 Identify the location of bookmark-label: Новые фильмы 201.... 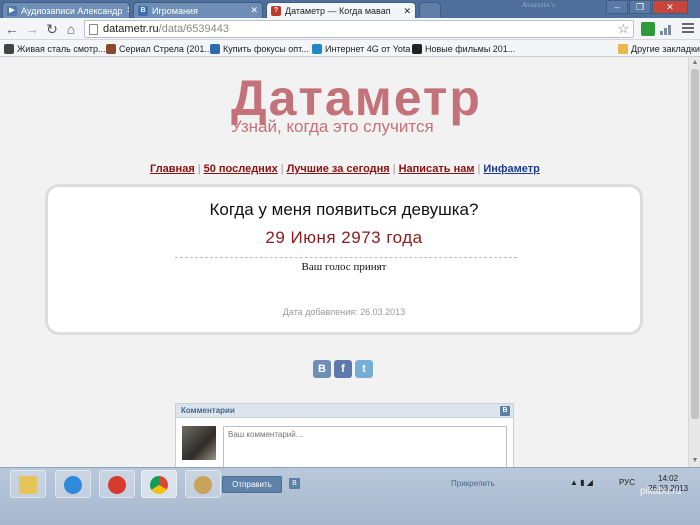
(470, 48).